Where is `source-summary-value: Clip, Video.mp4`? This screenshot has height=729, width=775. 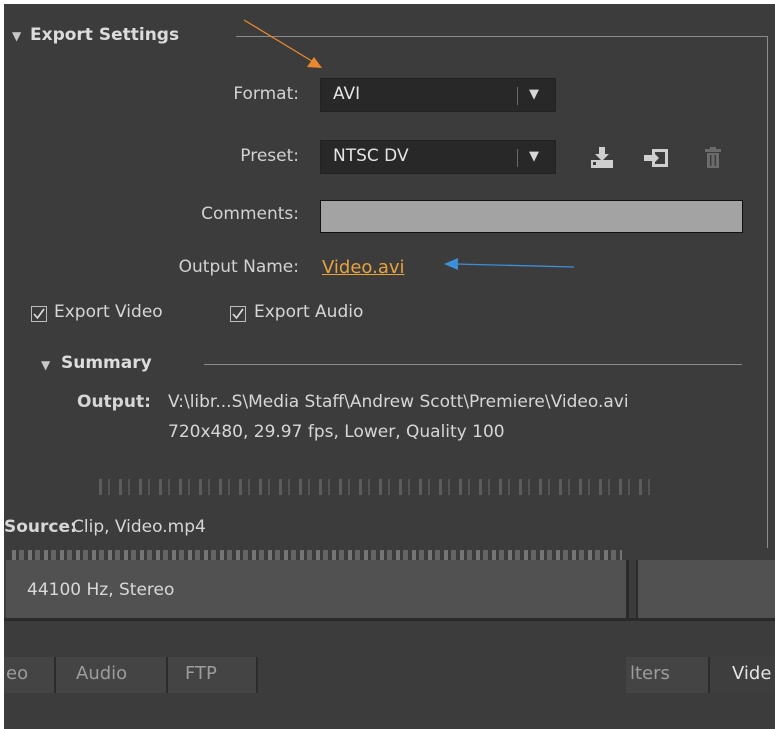
source-summary-value: Clip, Video.mp4 is located at coordinates (139, 527).